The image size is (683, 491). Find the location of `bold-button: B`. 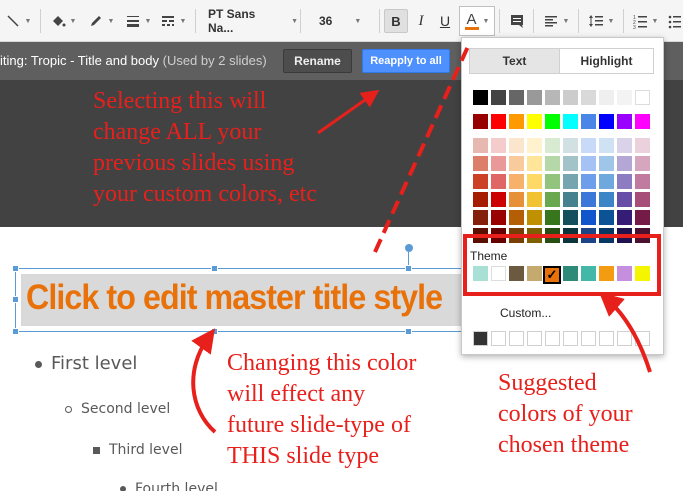

bold-button: B is located at coordinates (396, 21).